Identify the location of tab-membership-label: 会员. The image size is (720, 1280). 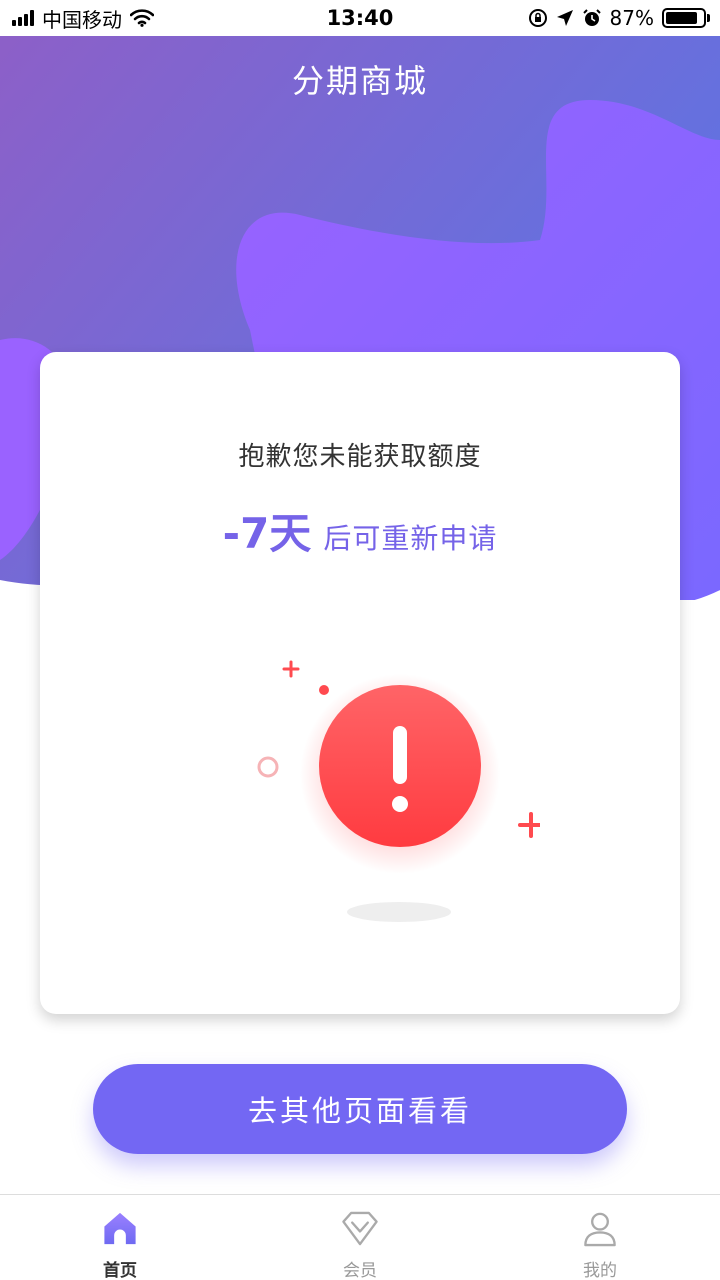
(360, 1270).